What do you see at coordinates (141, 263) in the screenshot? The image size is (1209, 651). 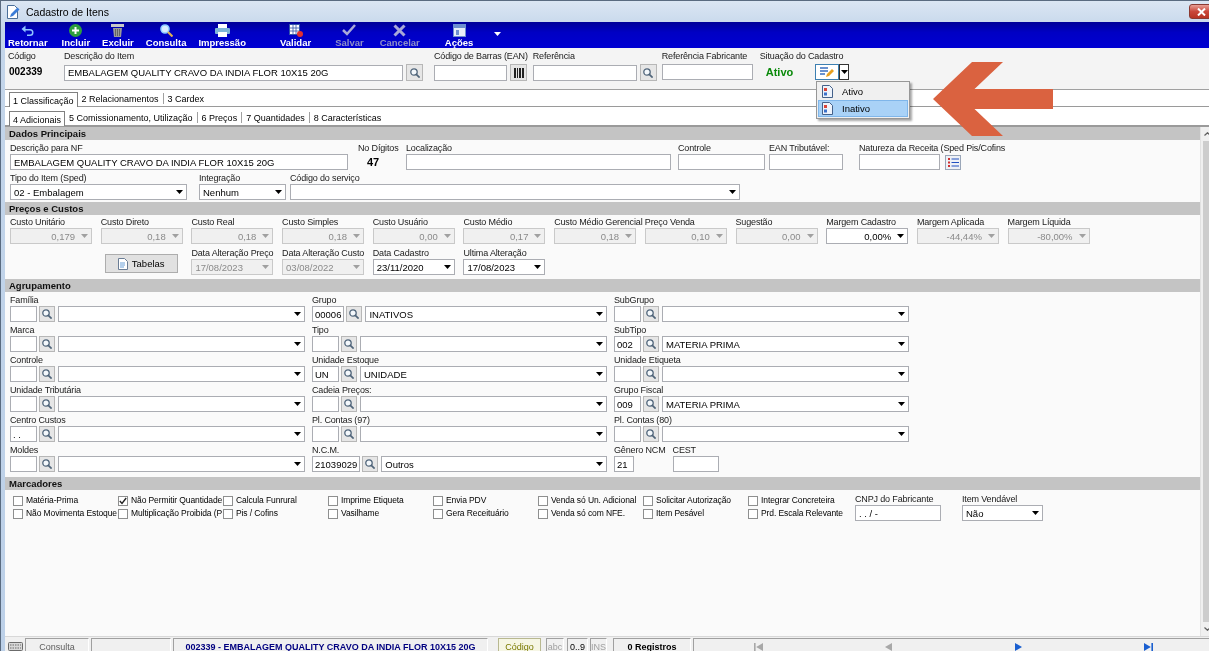 I see `tables-button: Tabelas` at bounding box center [141, 263].